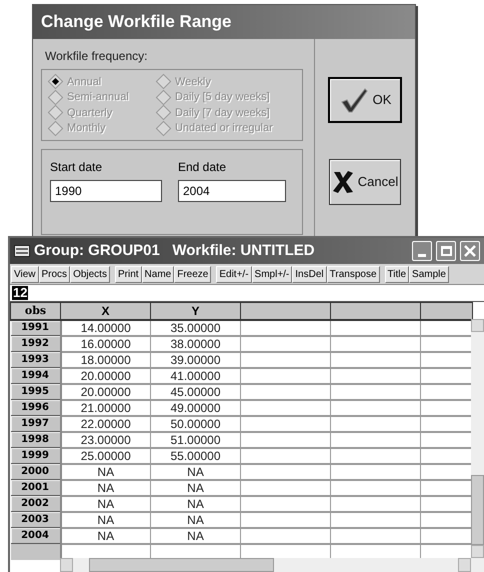 The height and width of the screenshot is (572, 484). What do you see at coordinates (422, 251) in the screenshot?
I see `minimize-button` at bounding box center [422, 251].